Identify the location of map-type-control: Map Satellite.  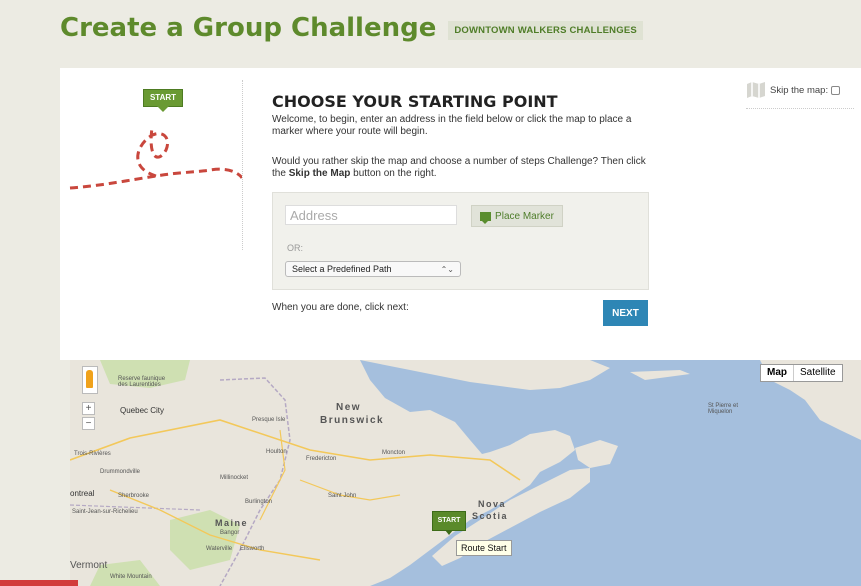
(801, 373).